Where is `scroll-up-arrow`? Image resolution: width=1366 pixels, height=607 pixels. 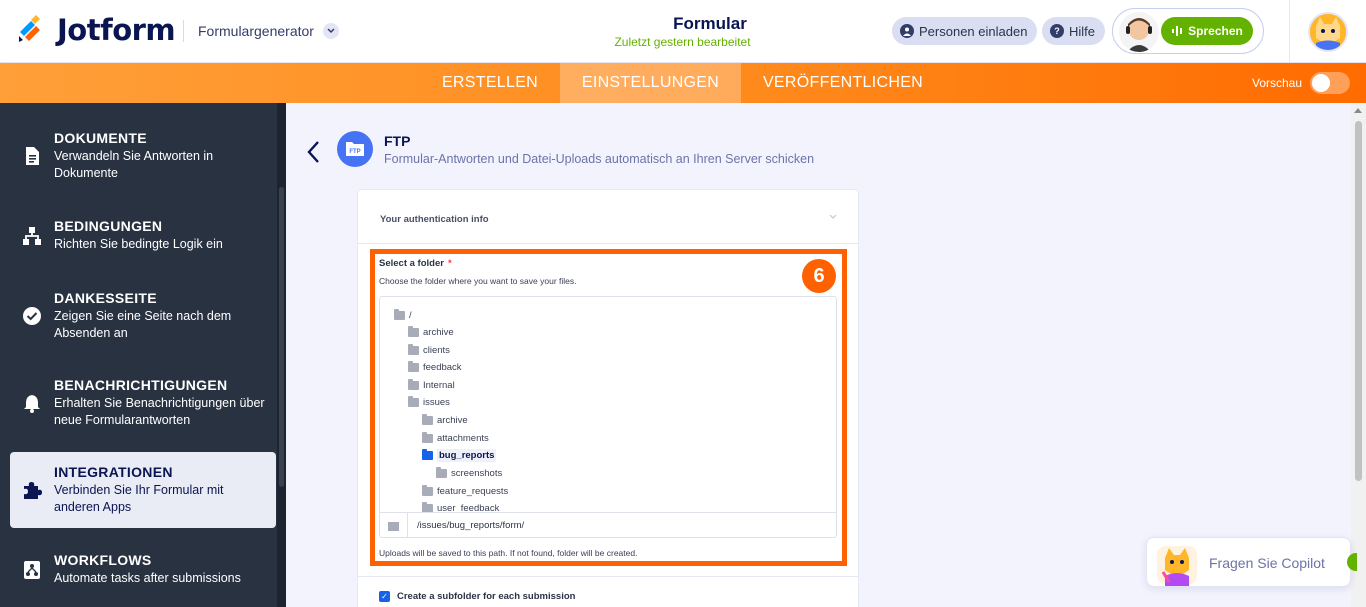
scroll-up-arrow is located at coordinates (1358, 110).